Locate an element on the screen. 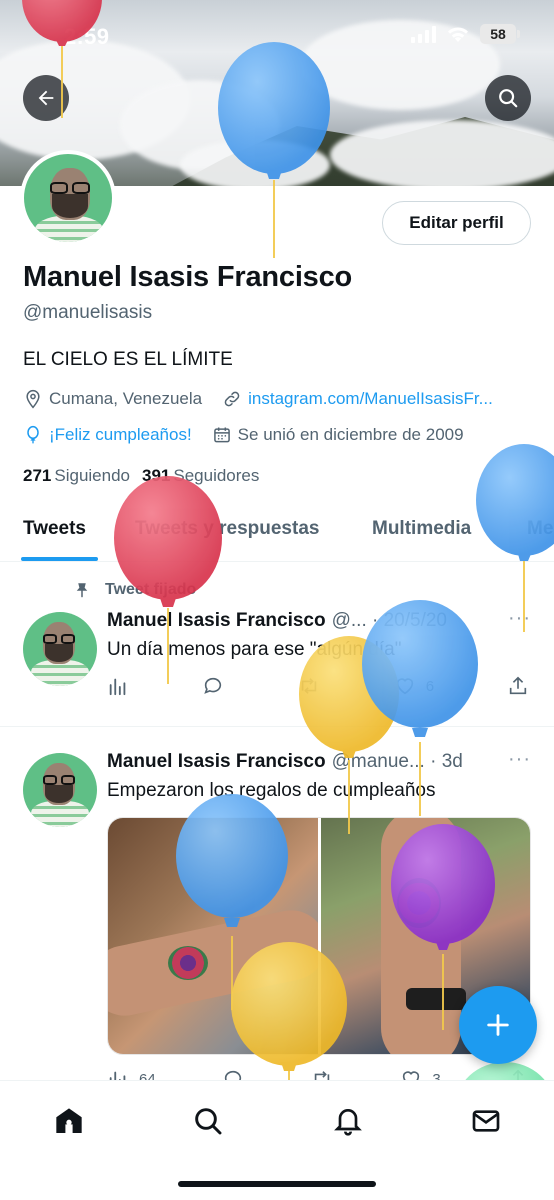 The height and width of the screenshot is (1200, 554). heart-icon is located at coordinates (404, 686).